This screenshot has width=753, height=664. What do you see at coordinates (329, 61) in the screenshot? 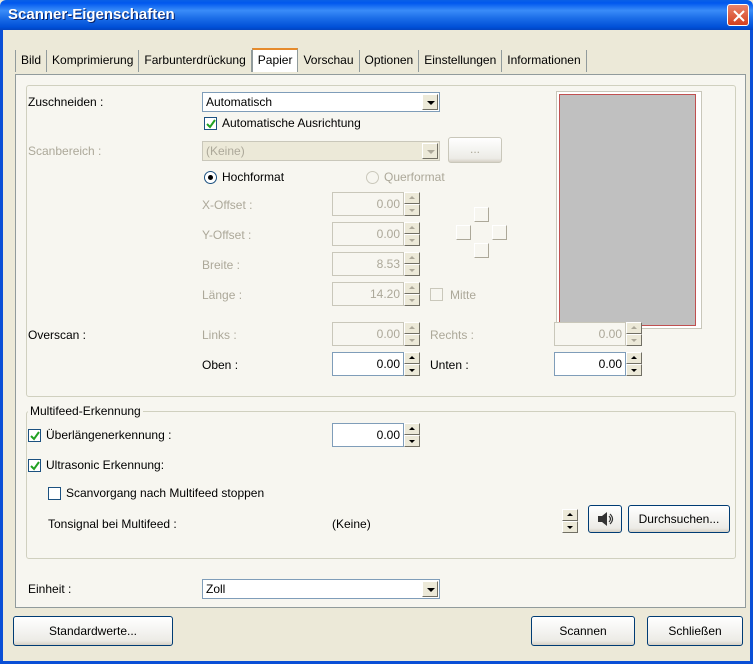
I see `tab-vorschau: Vorschau` at bounding box center [329, 61].